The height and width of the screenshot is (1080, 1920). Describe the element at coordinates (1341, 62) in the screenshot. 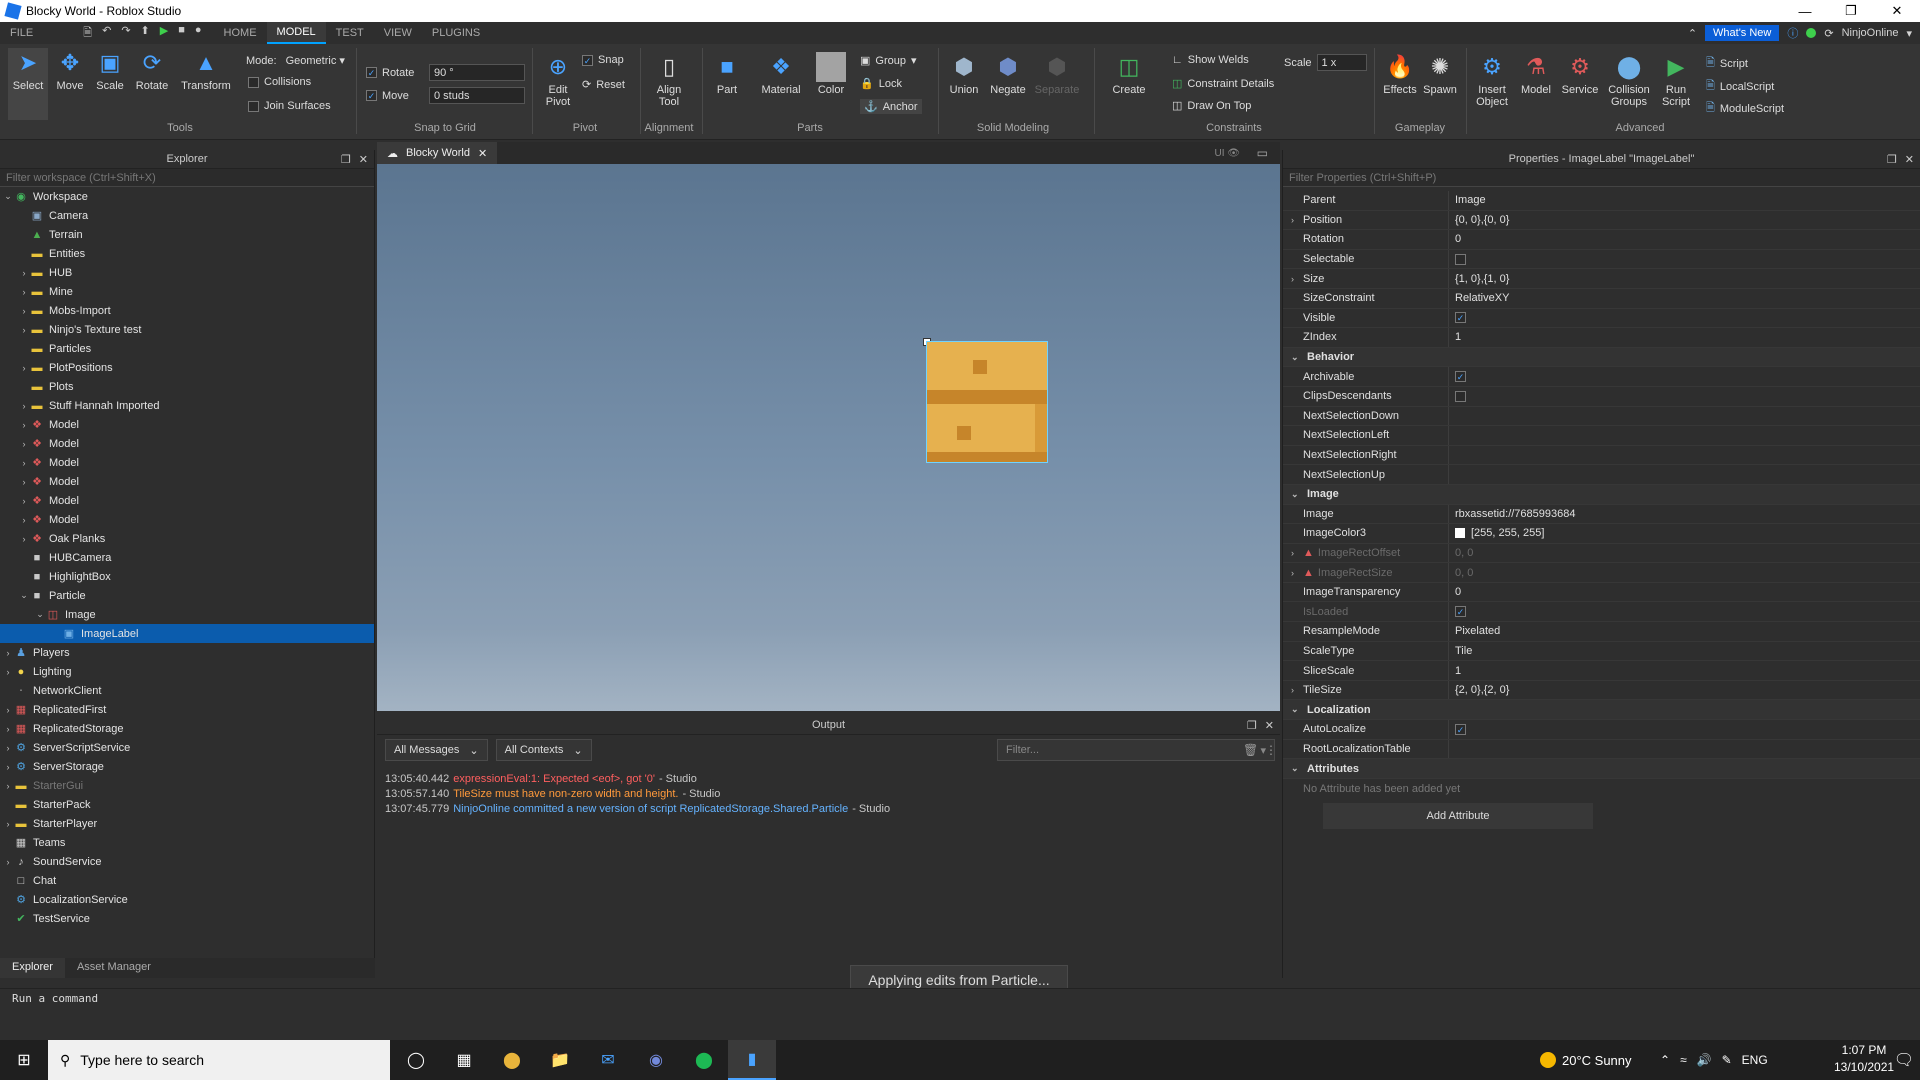

I see `constraint-scale-input: 1 x` at that location.